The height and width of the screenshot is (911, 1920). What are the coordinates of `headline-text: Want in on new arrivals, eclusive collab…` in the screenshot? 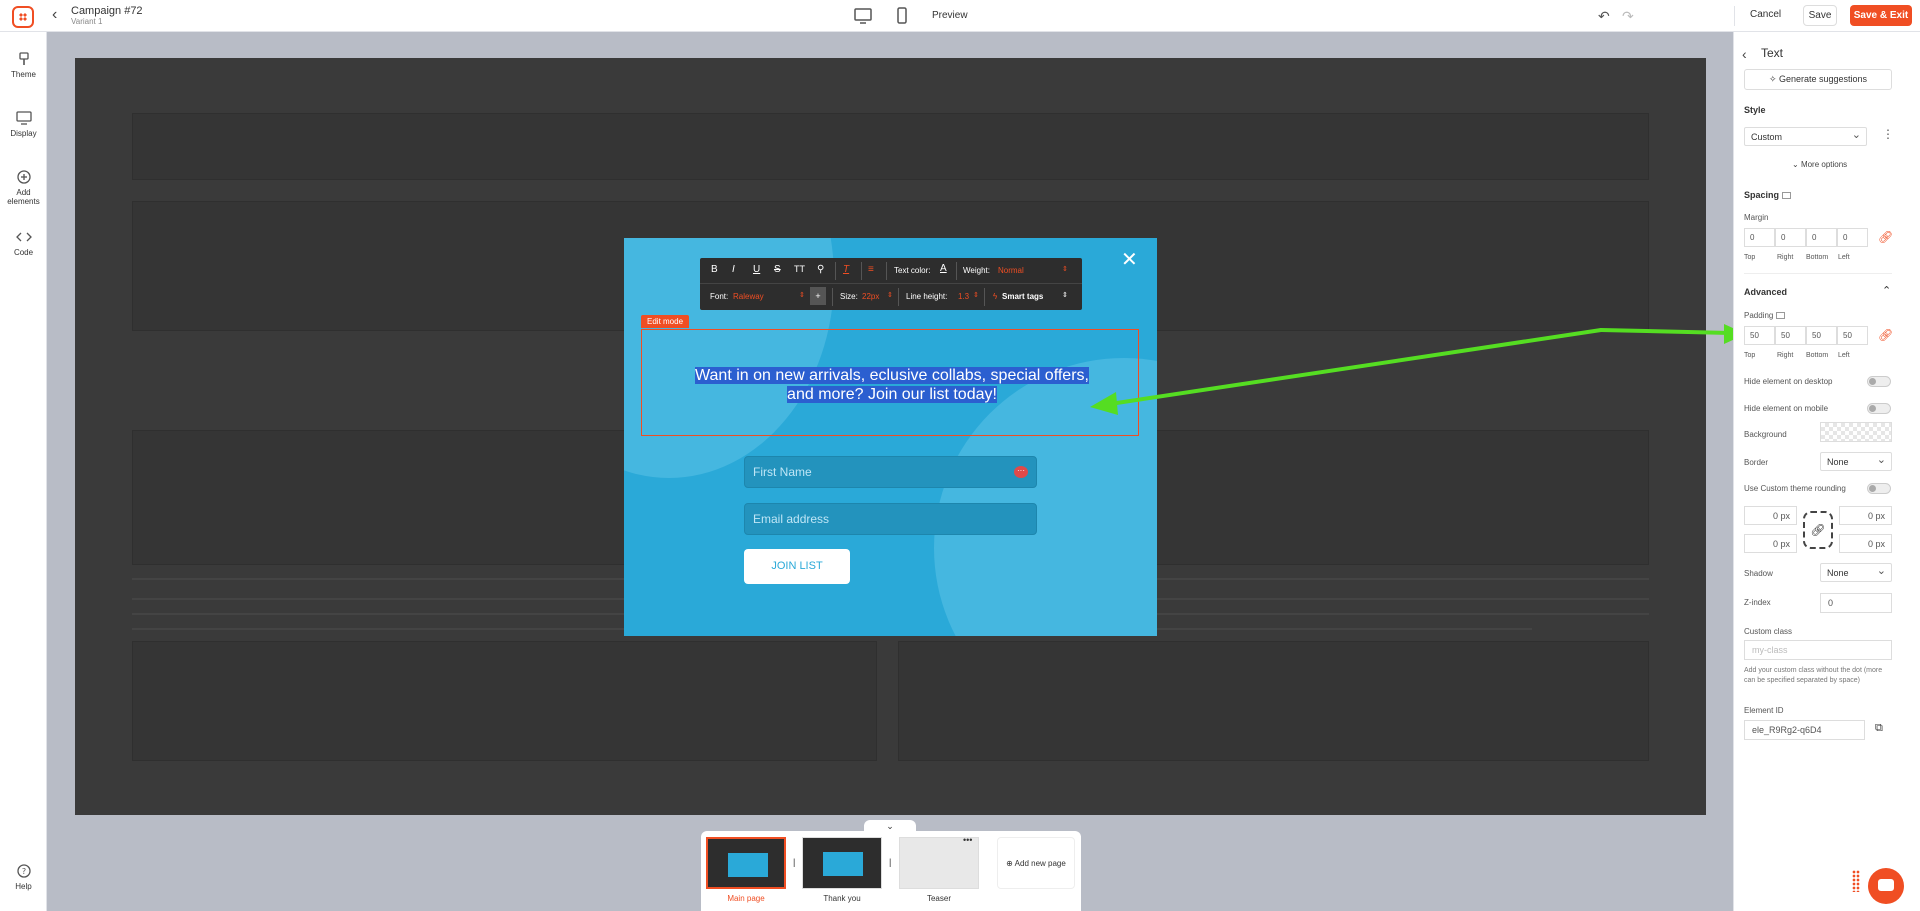 It's located at (892, 385).